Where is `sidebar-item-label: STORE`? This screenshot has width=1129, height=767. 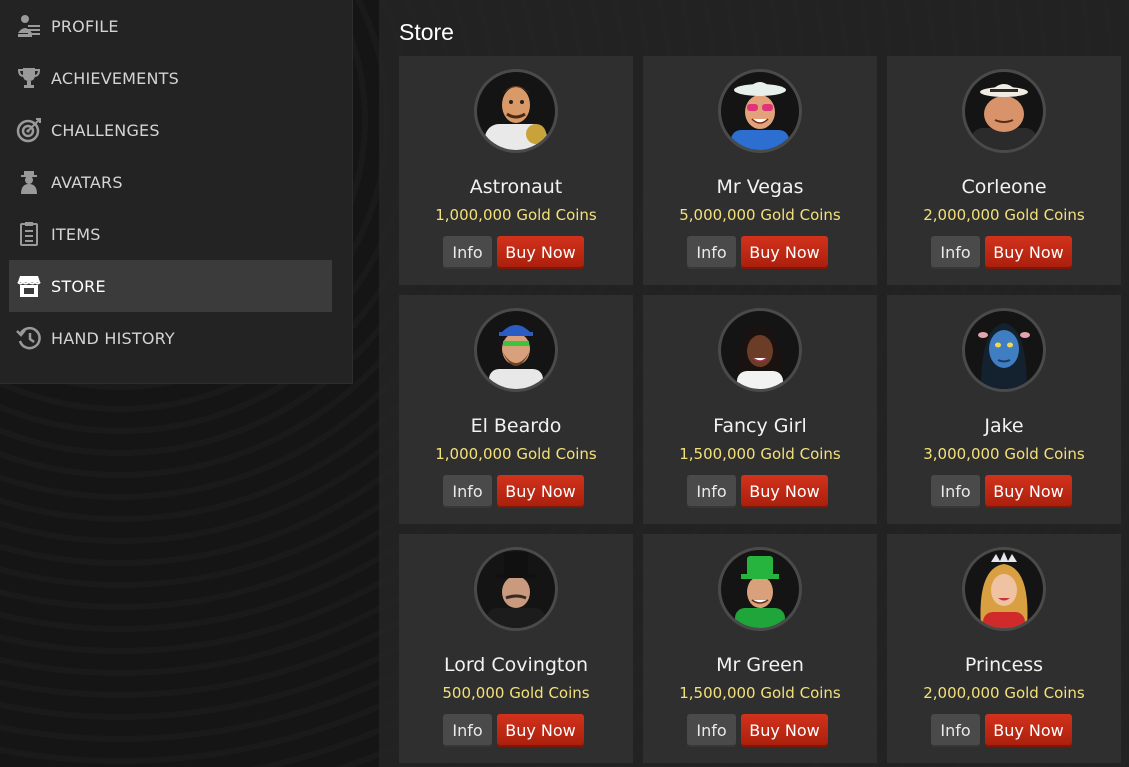 sidebar-item-label: STORE is located at coordinates (78, 286).